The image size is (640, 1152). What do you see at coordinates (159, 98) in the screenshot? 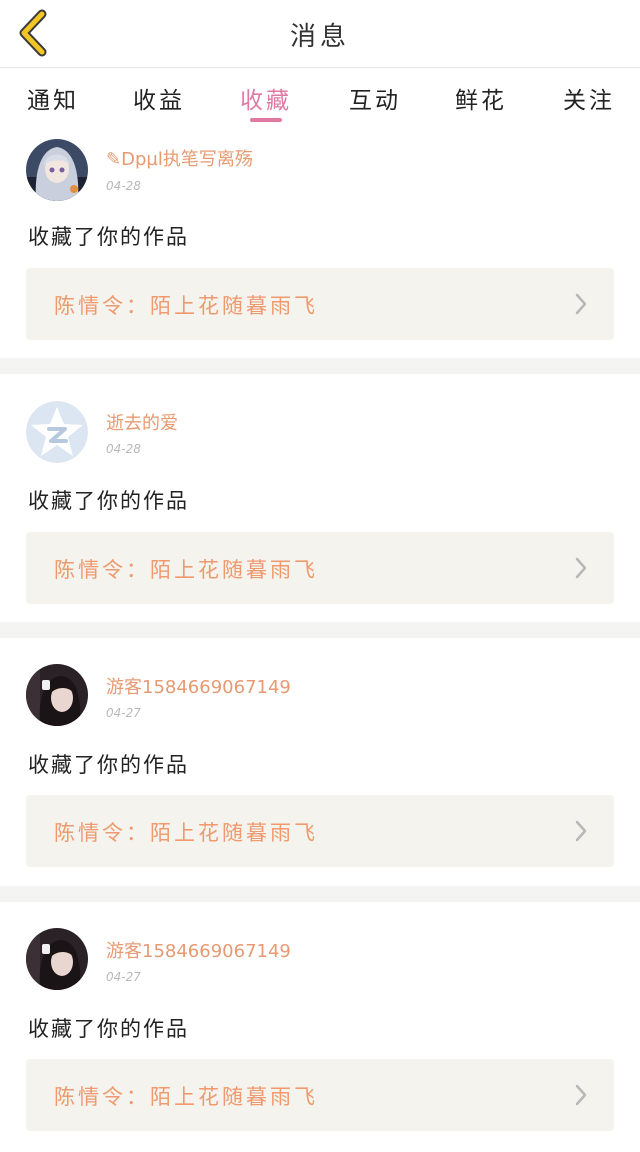
I see `tab-earnings: 收益` at bounding box center [159, 98].